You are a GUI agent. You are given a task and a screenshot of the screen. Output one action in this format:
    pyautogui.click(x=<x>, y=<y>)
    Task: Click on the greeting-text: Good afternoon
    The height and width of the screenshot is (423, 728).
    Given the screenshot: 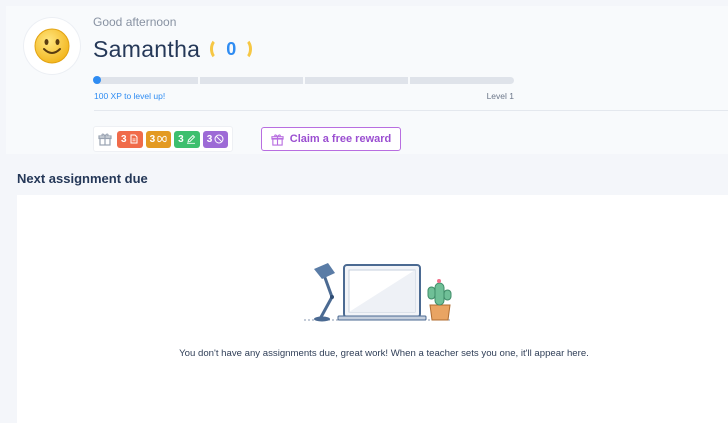 What is the action you would take?
    pyautogui.click(x=135, y=22)
    